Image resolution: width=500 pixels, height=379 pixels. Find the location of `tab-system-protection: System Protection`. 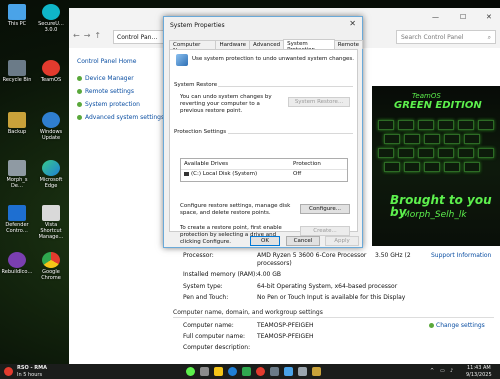

tab-system-protection: System Protection is located at coordinates (309, 46).